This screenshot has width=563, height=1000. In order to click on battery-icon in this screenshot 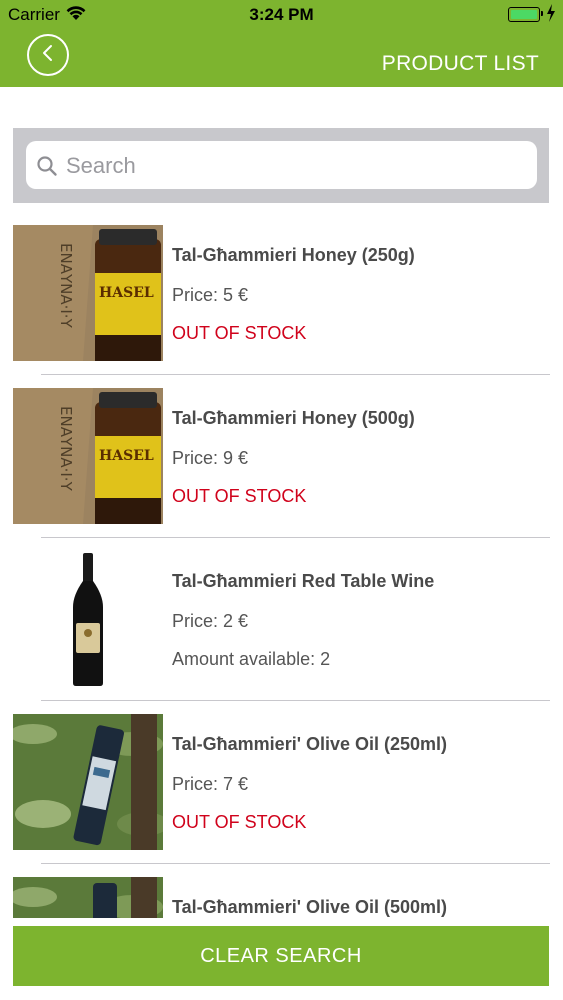, I will do `click(524, 14)`.